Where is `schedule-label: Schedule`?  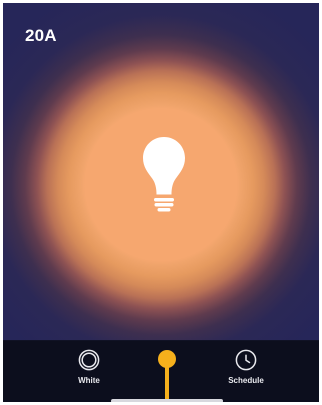
schedule-label: Schedule is located at coordinates (246, 380).